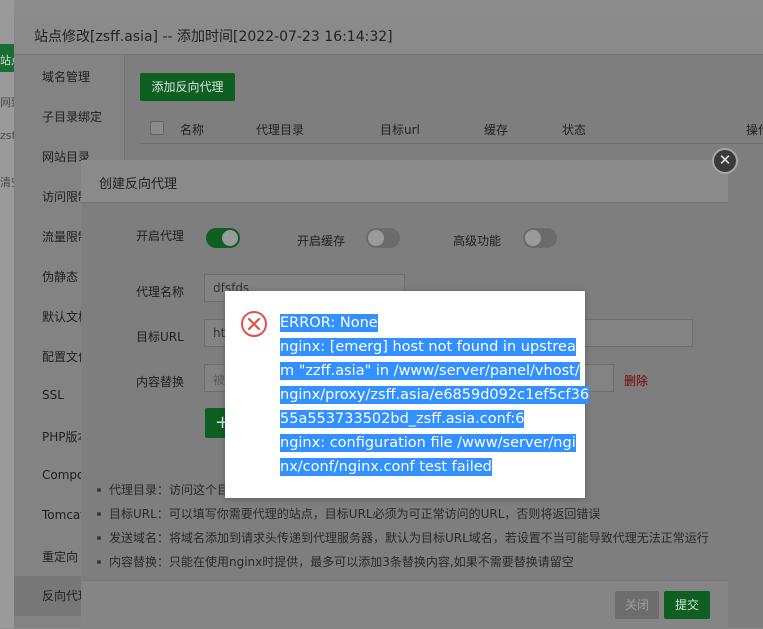  Describe the element at coordinates (187, 87) in the screenshot. I see `add-reverse-proxy-button: 添加反向代理` at that location.